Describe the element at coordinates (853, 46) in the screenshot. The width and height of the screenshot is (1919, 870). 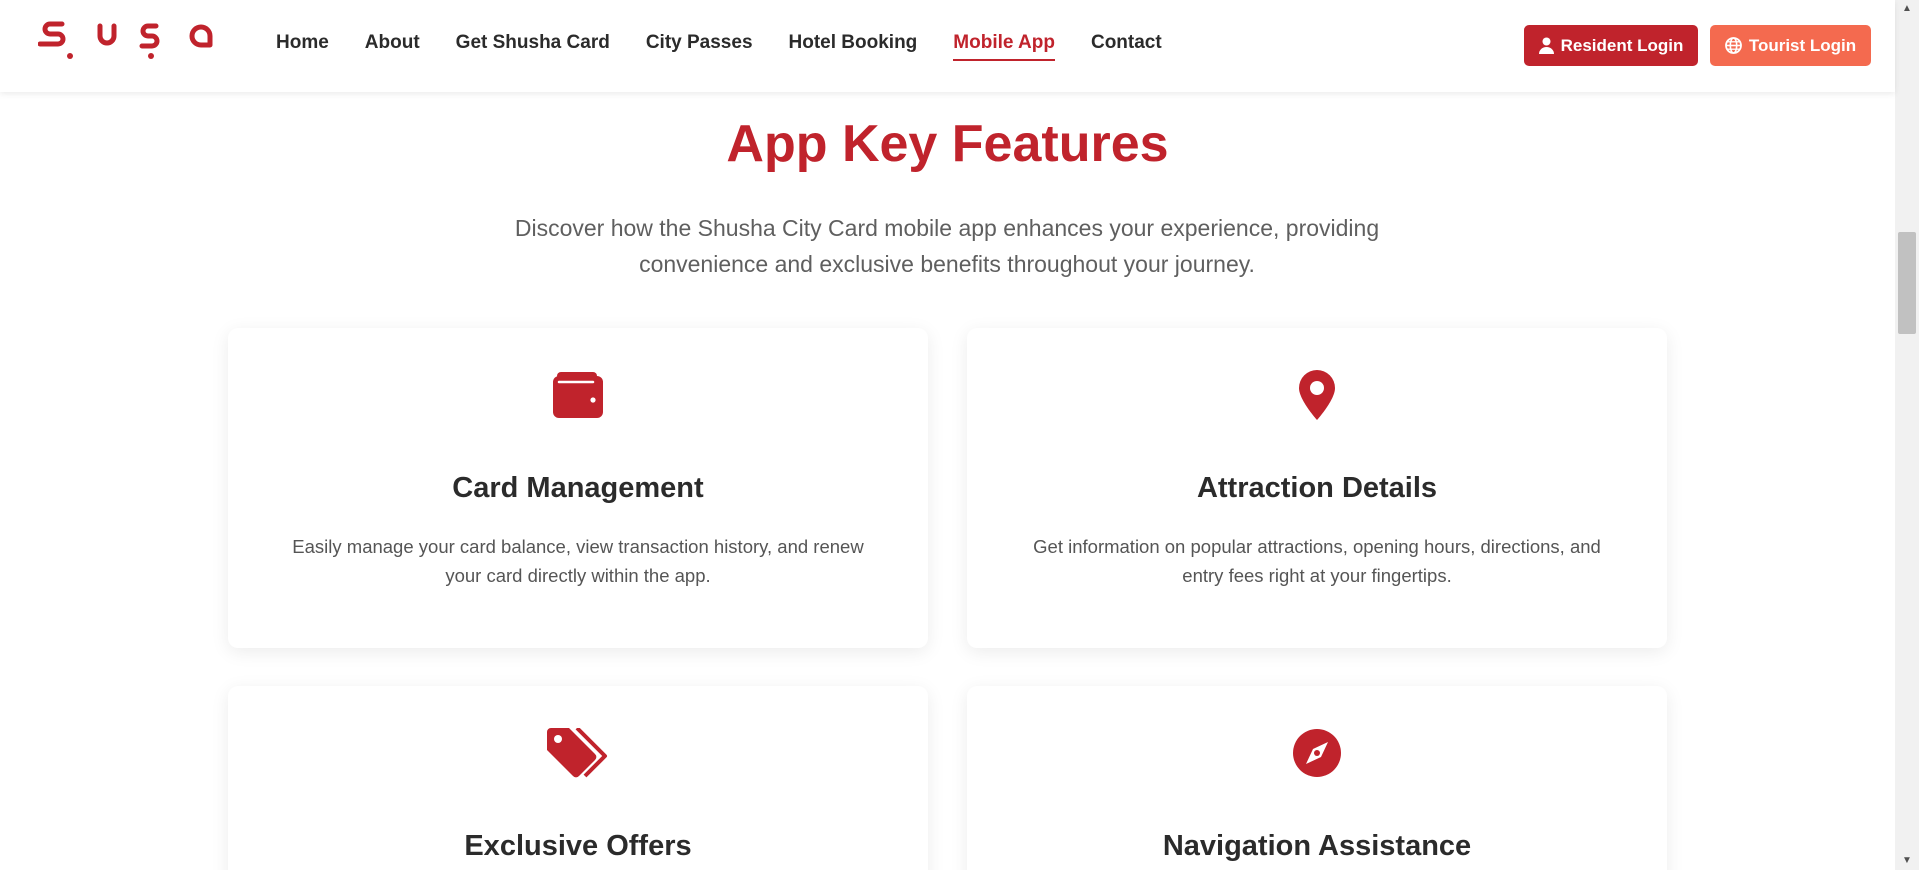
I see `nav-hotel-booking: Hotel Booking` at that location.